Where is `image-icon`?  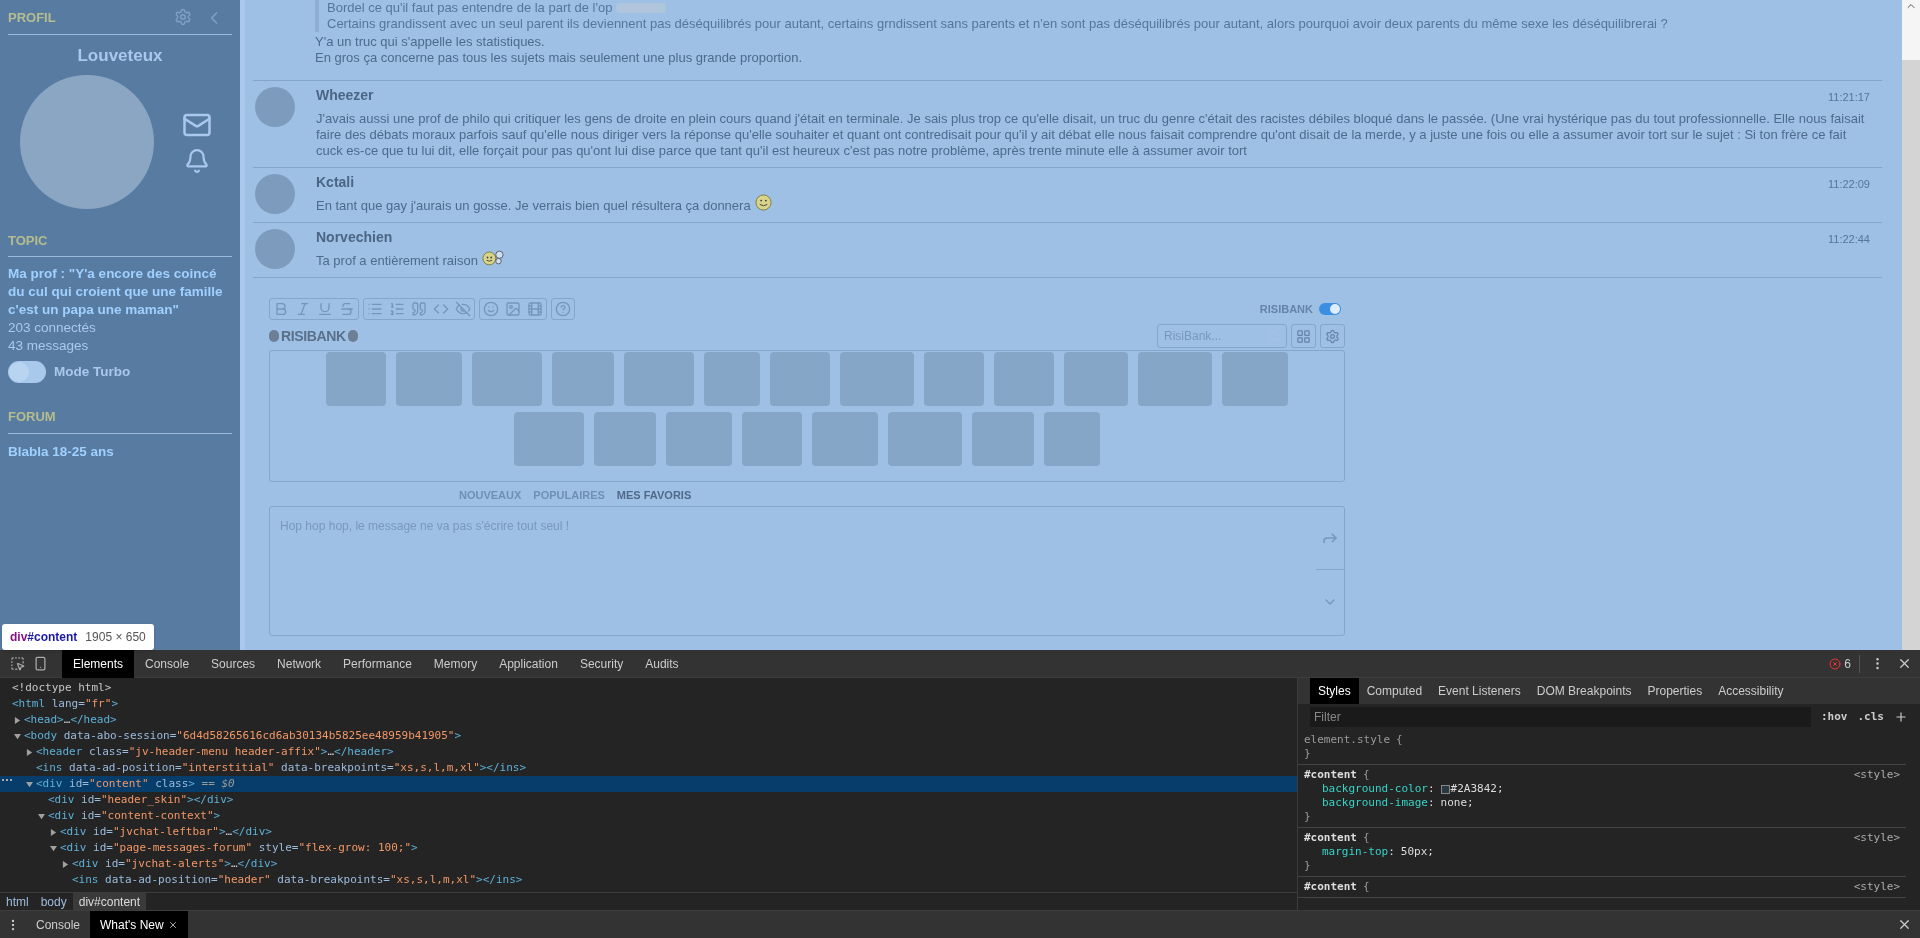 image-icon is located at coordinates (513, 309).